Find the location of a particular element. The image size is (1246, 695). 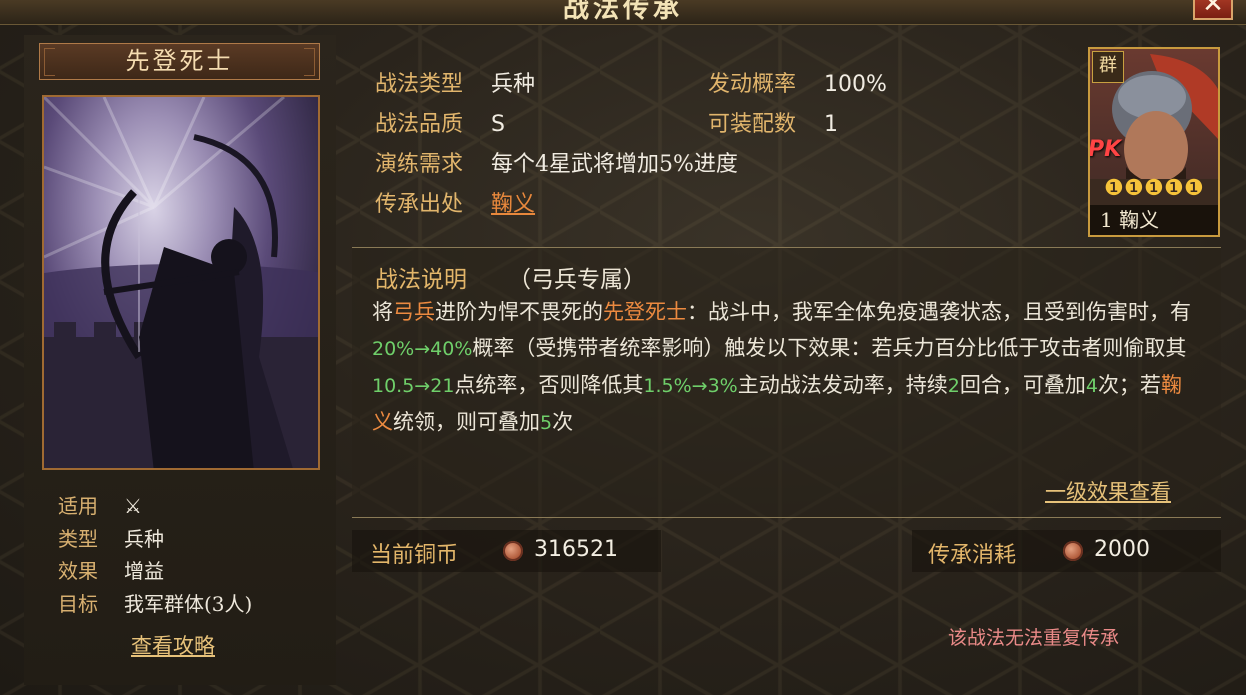

pk-badge: PK is located at coordinates (1105, 149).